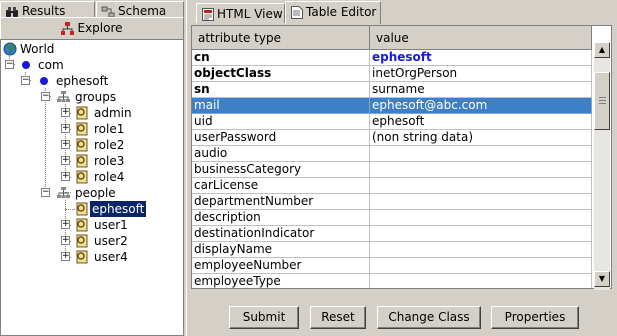  I want to click on attribute-cell: destinationIndicator, so click(281, 234).